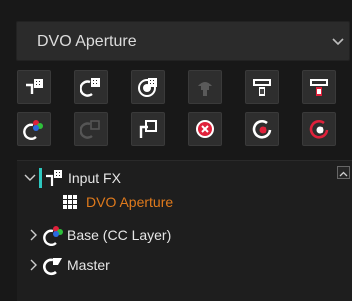 This screenshot has height=301, width=352. Describe the element at coordinates (343, 231) in the screenshot. I see `tree-scrollbar` at that location.